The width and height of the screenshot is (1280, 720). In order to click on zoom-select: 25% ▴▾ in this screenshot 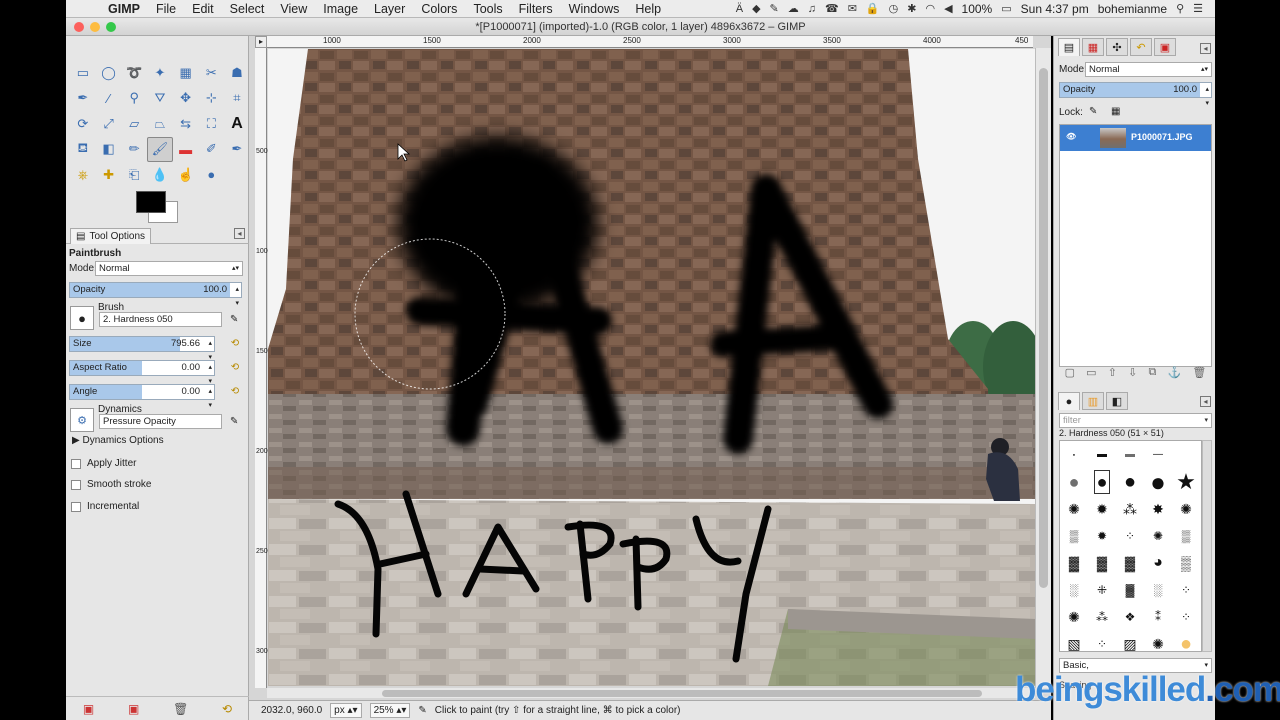, I will do `click(390, 710)`.